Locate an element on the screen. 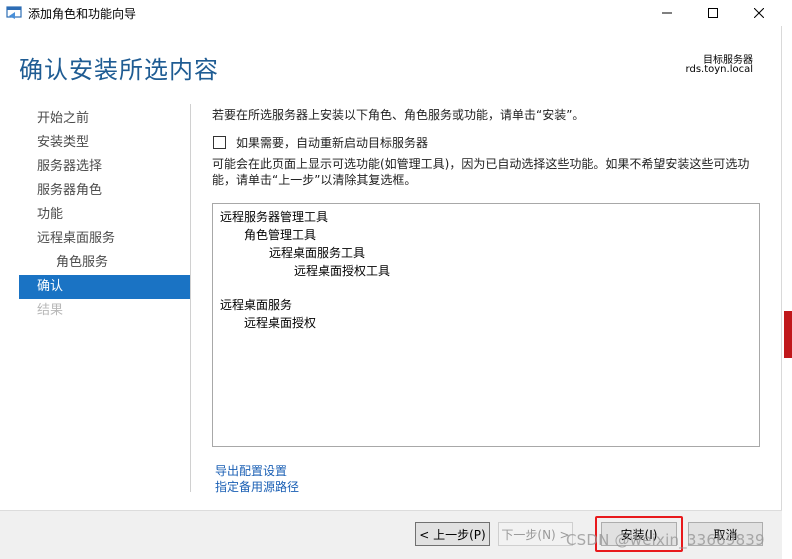 Image resolution: width=792 pixels, height=559 pixels. nav-divider is located at coordinates (190, 298).